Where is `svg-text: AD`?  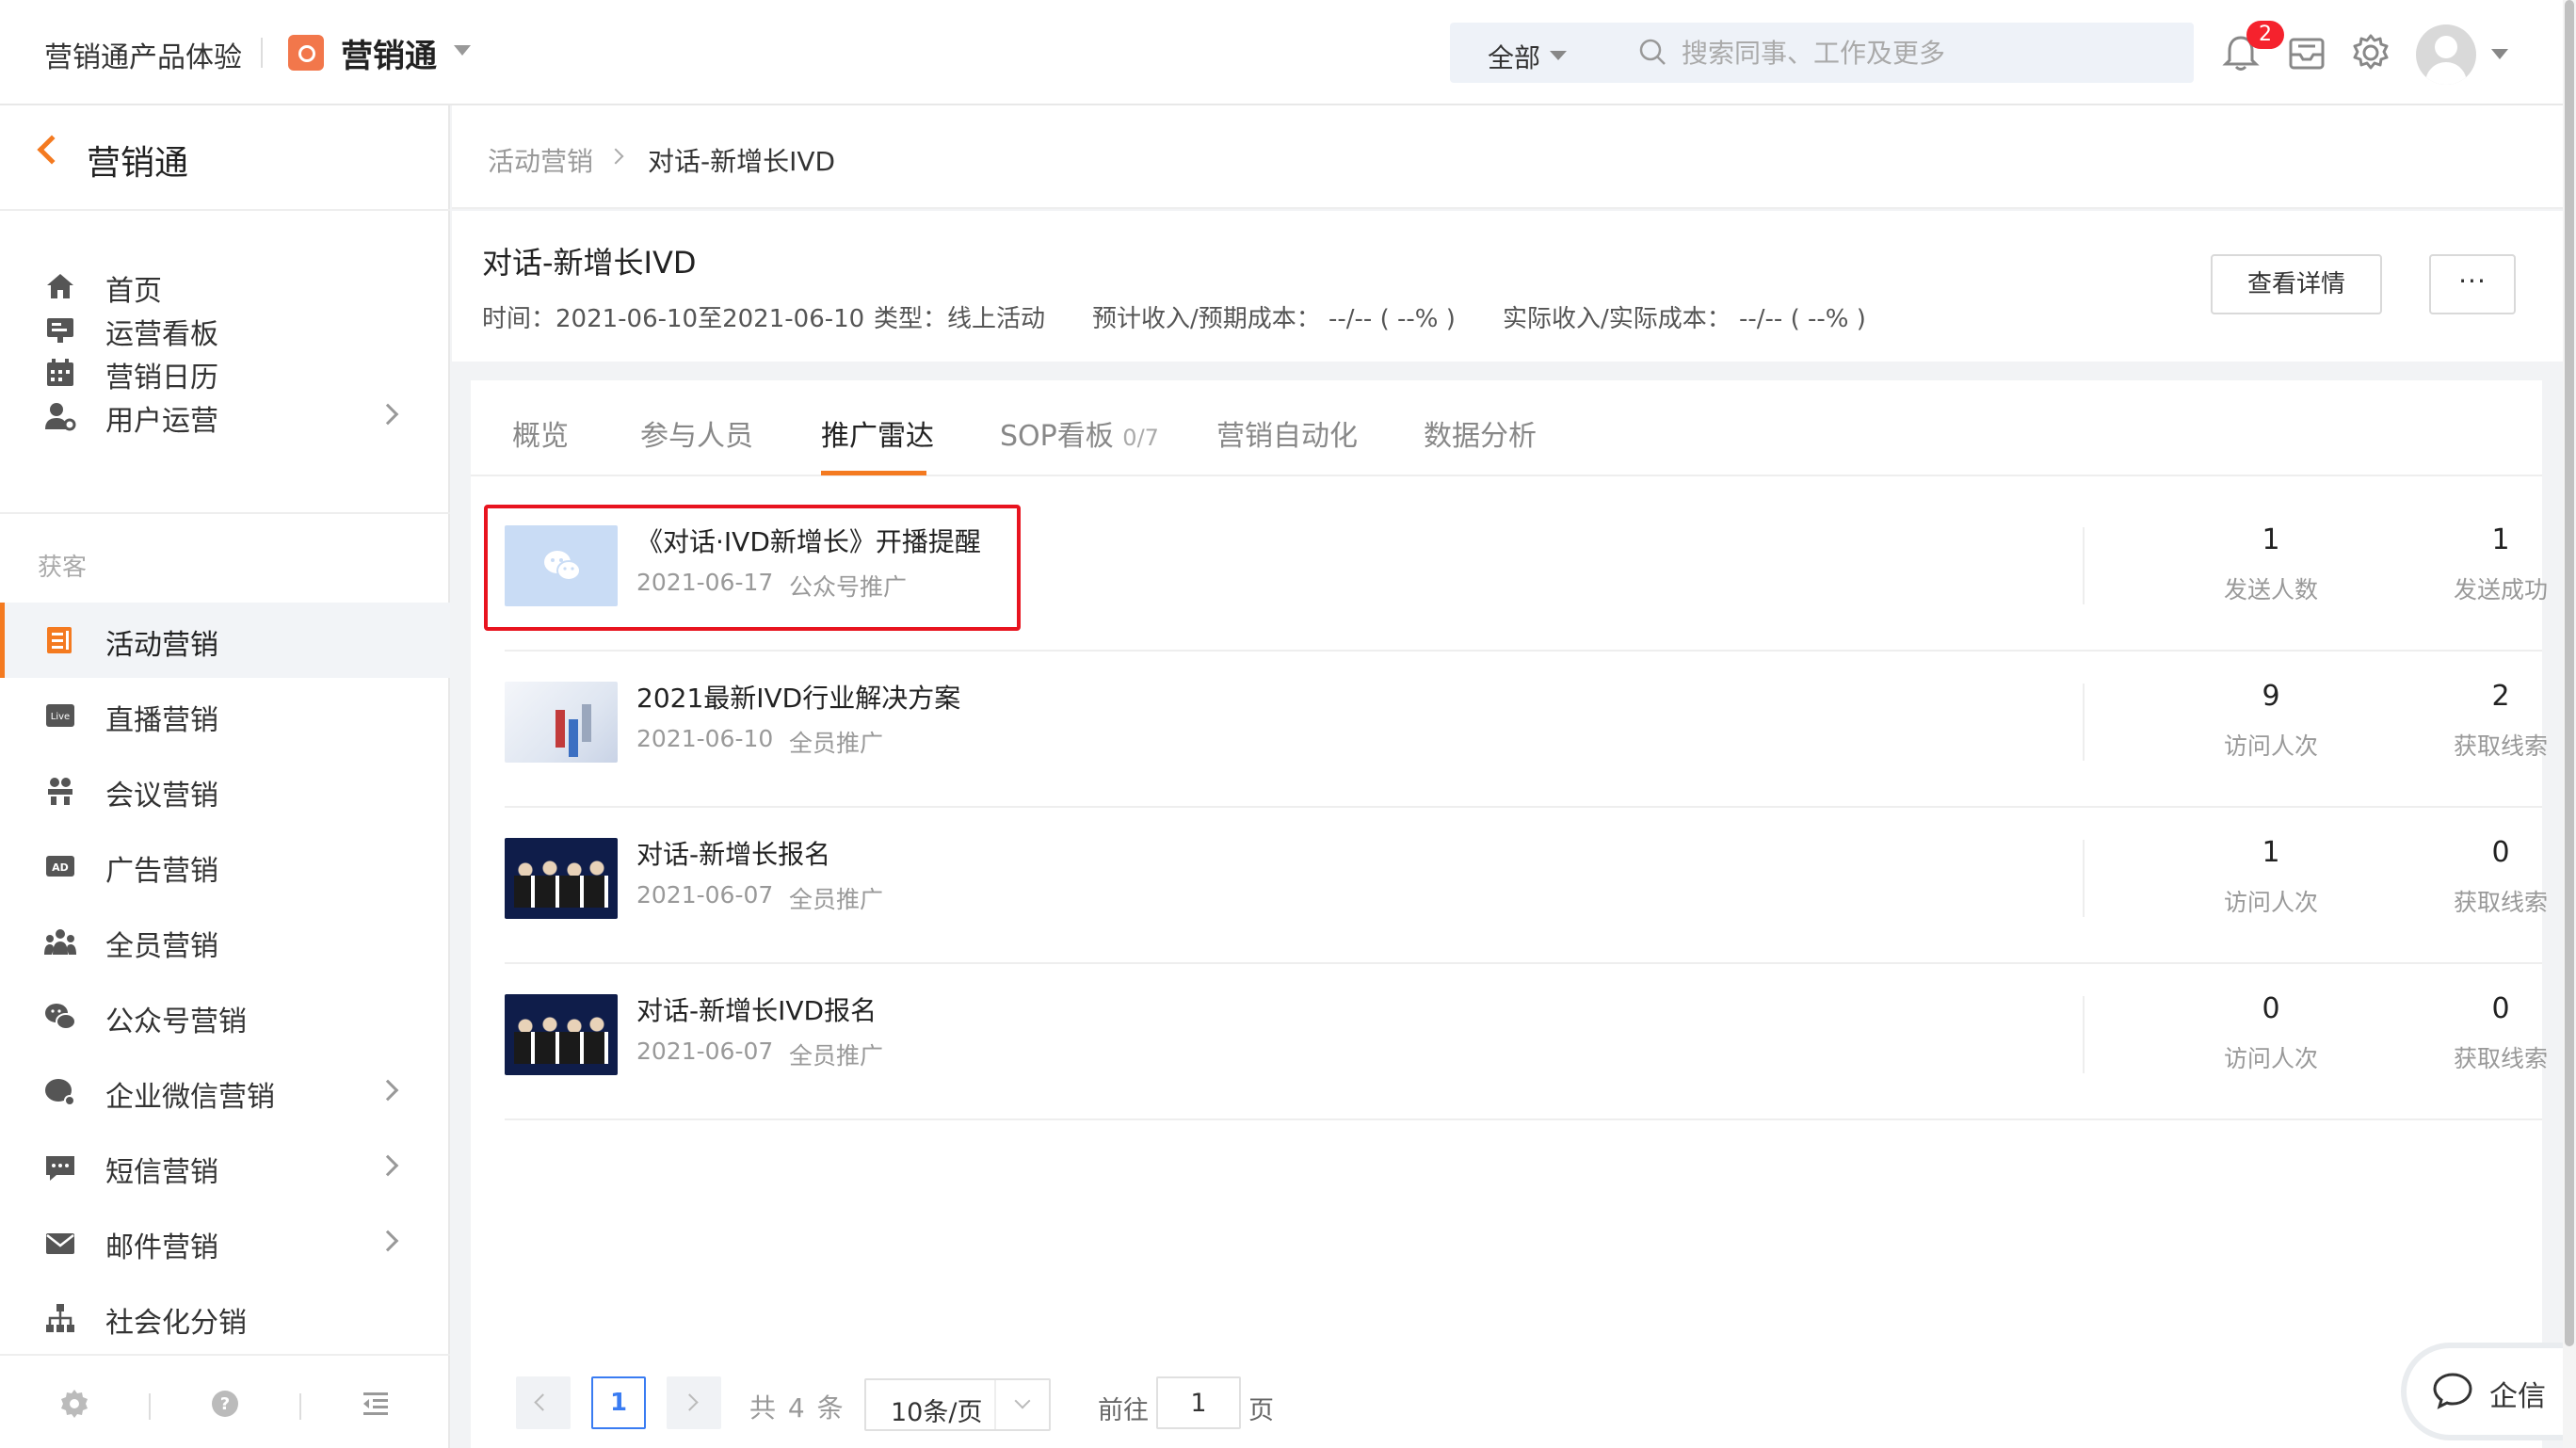 svg-text: AD is located at coordinates (60, 867).